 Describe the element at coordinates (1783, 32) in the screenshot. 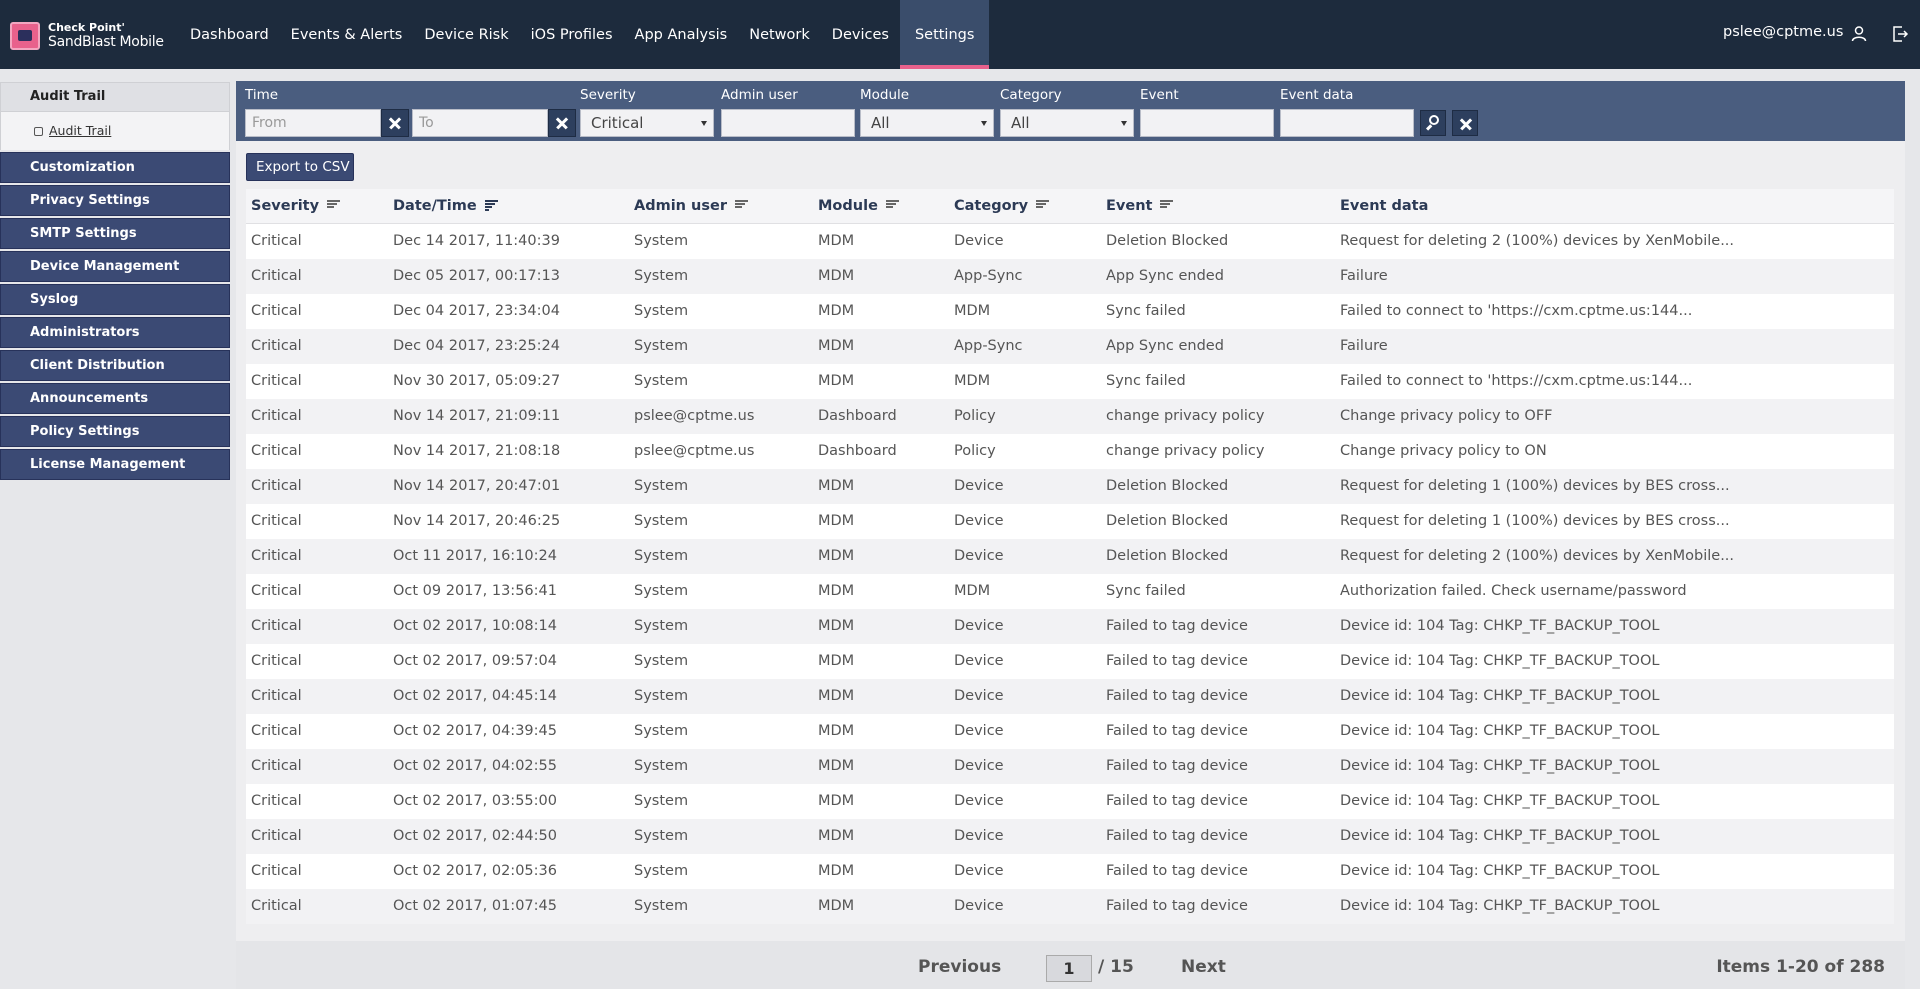

I see `user-email: pslee@cptme.us` at that location.